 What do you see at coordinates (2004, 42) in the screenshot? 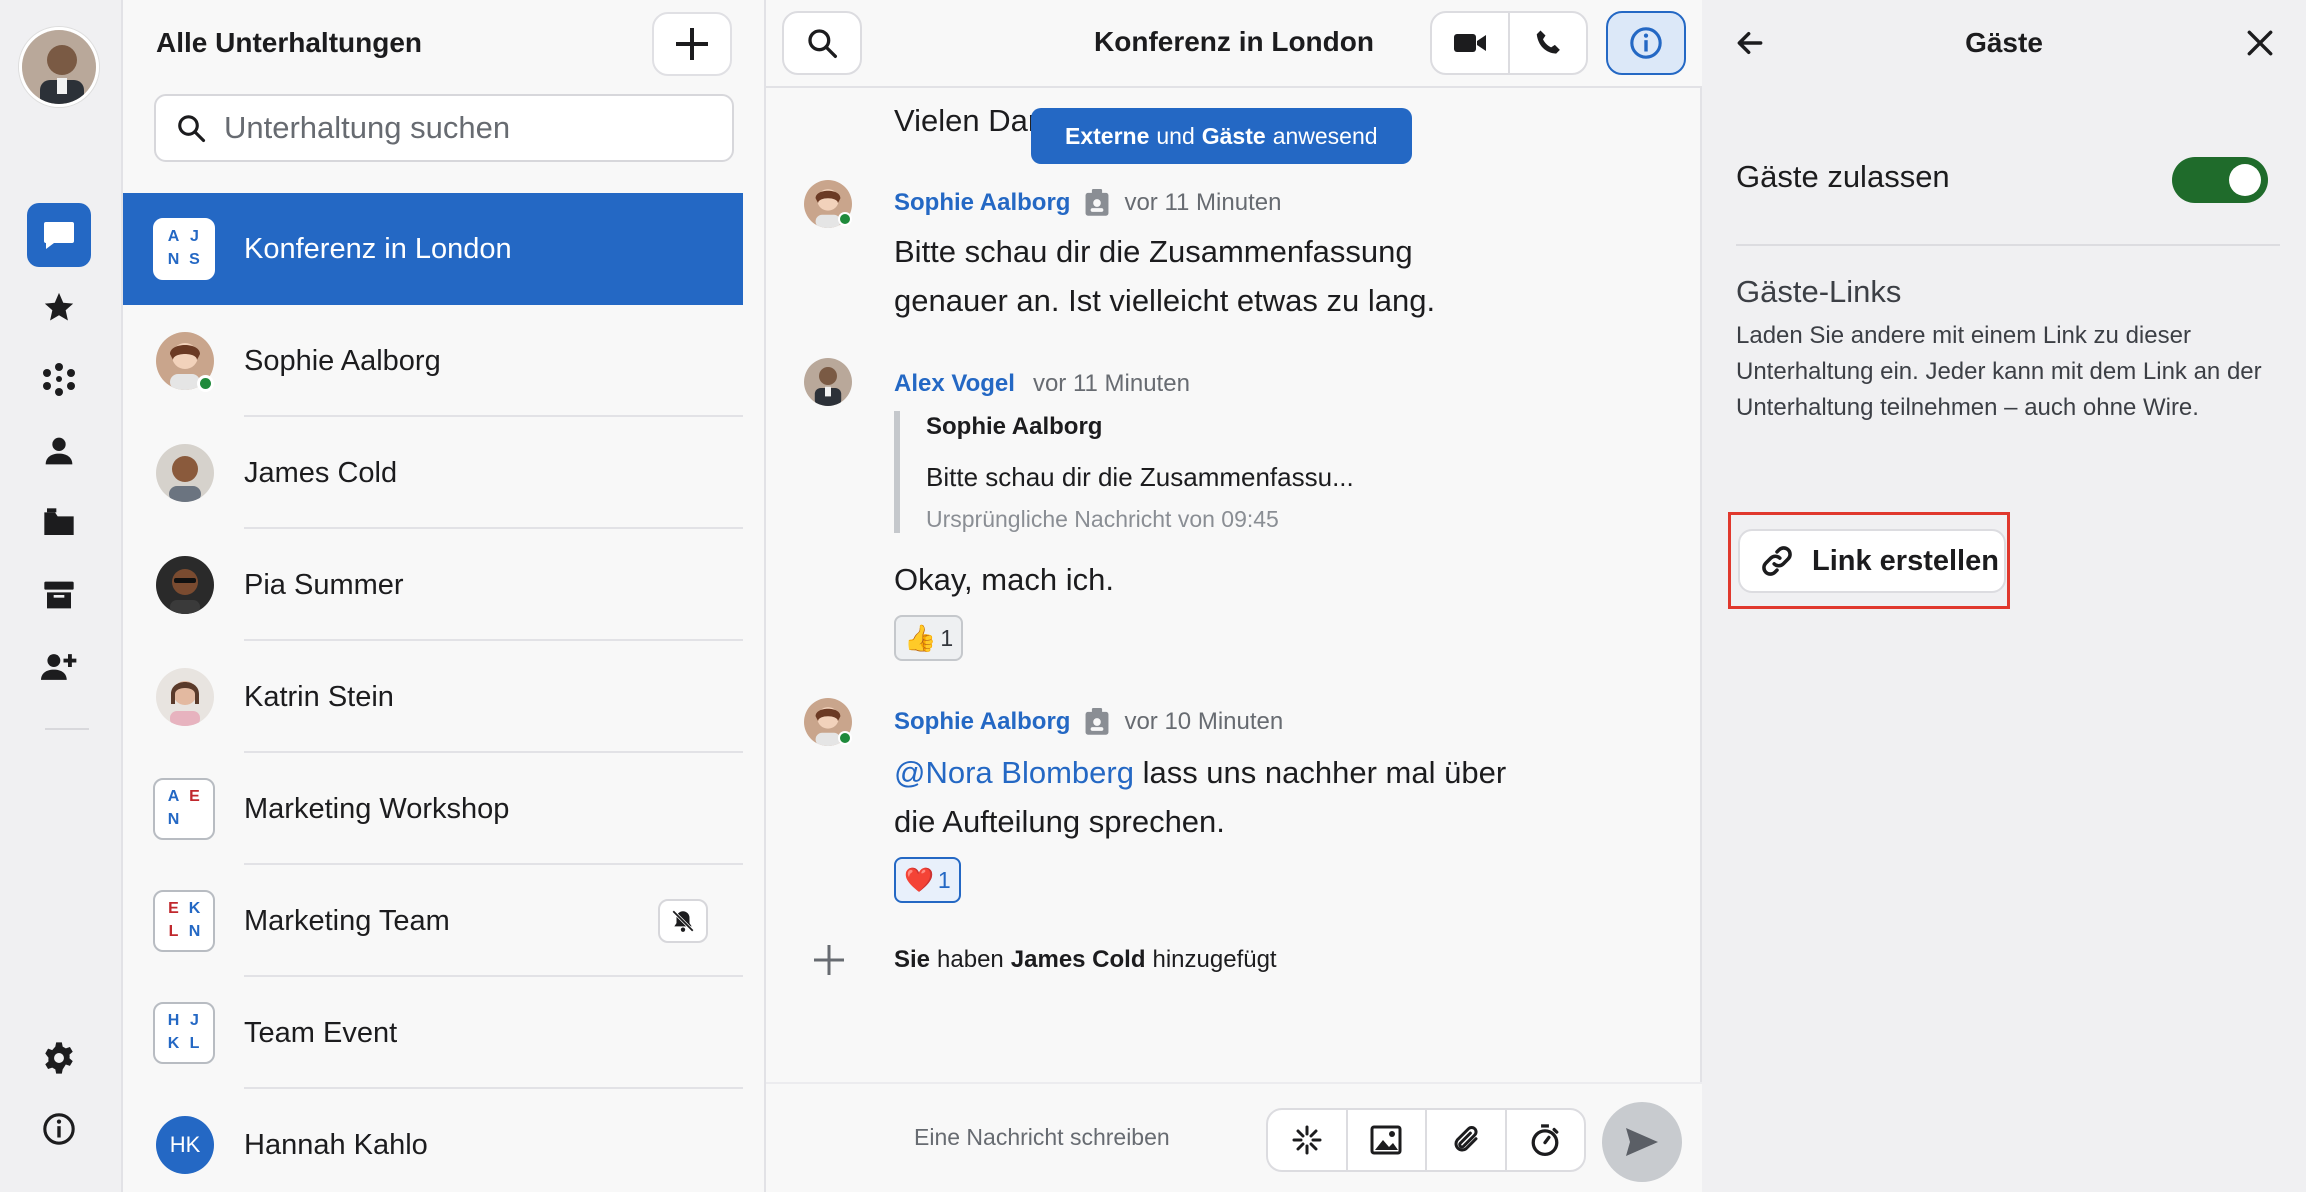
I see `panel-title: Gäste` at bounding box center [2004, 42].